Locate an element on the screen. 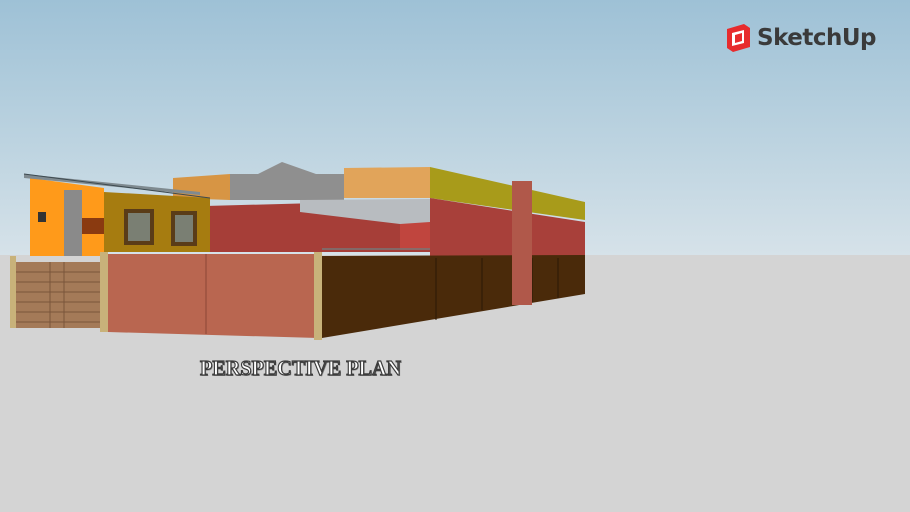 This screenshot has height=512, width=910. gate-pillar-left is located at coordinates (13, 292).